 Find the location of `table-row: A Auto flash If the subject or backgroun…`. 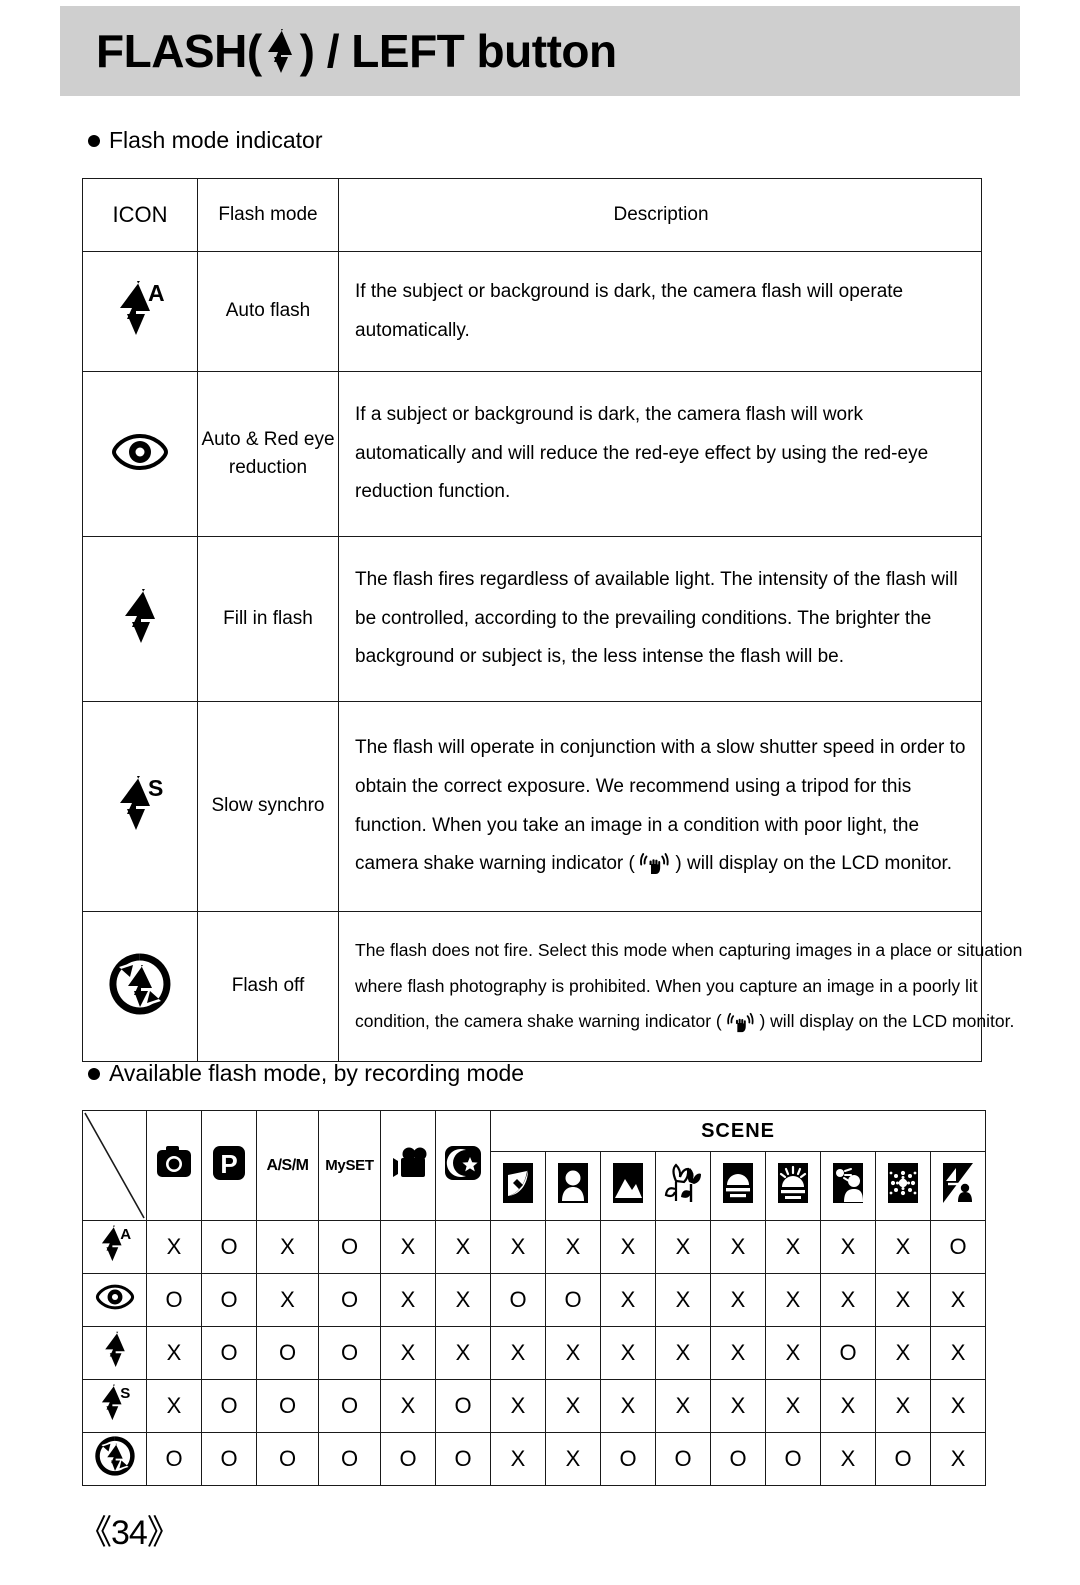

table-row: A Auto flash If the subject or backgroun… is located at coordinates (532, 311).